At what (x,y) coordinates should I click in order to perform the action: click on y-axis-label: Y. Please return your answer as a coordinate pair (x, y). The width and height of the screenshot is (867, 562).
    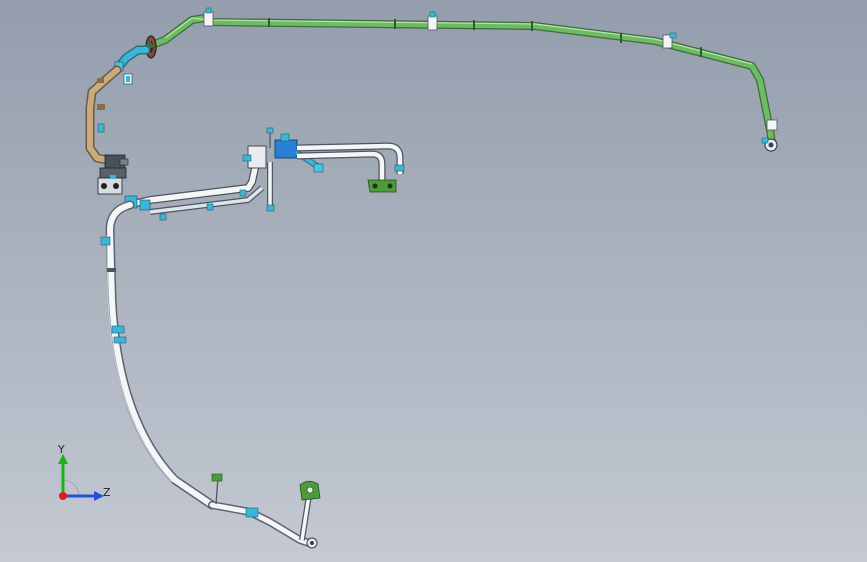
    Looking at the image, I should click on (61, 449).